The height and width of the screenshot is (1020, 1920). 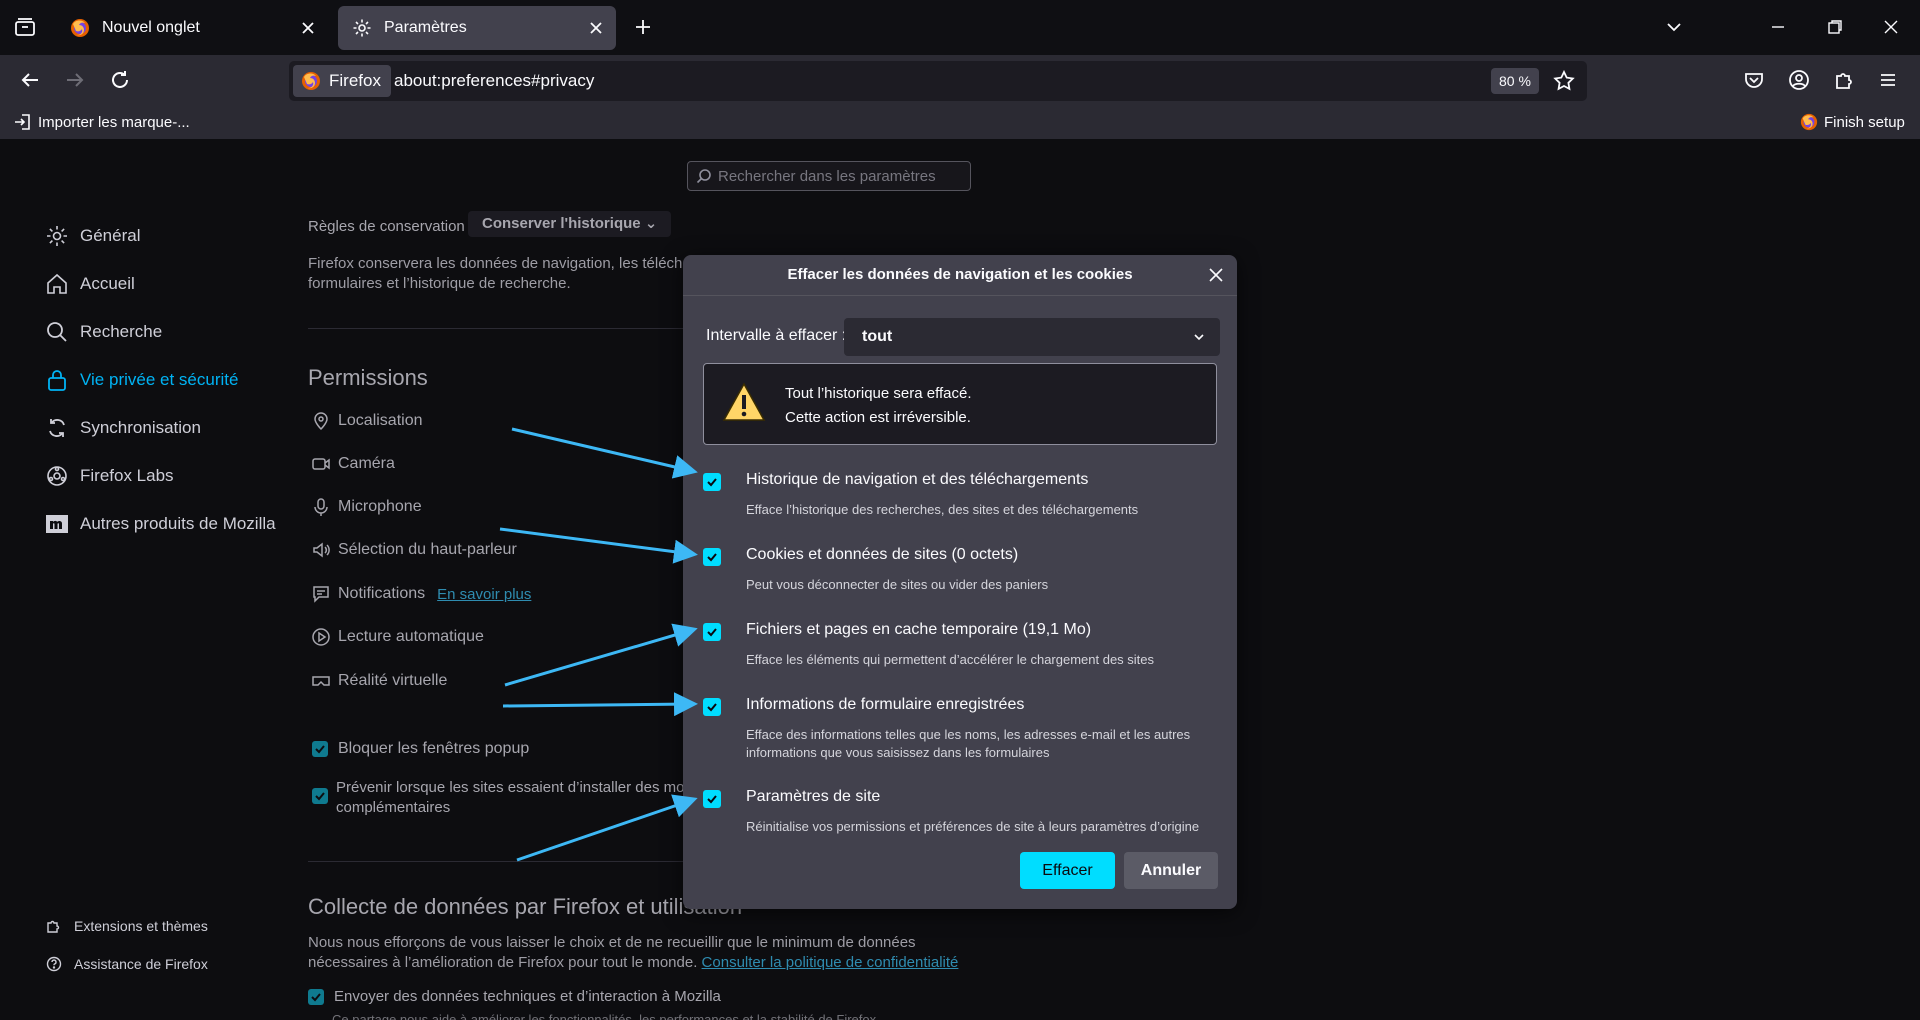 What do you see at coordinates (321, 681) in the screenshot?
I see `vr-icon` at bounding box center [321, 681].